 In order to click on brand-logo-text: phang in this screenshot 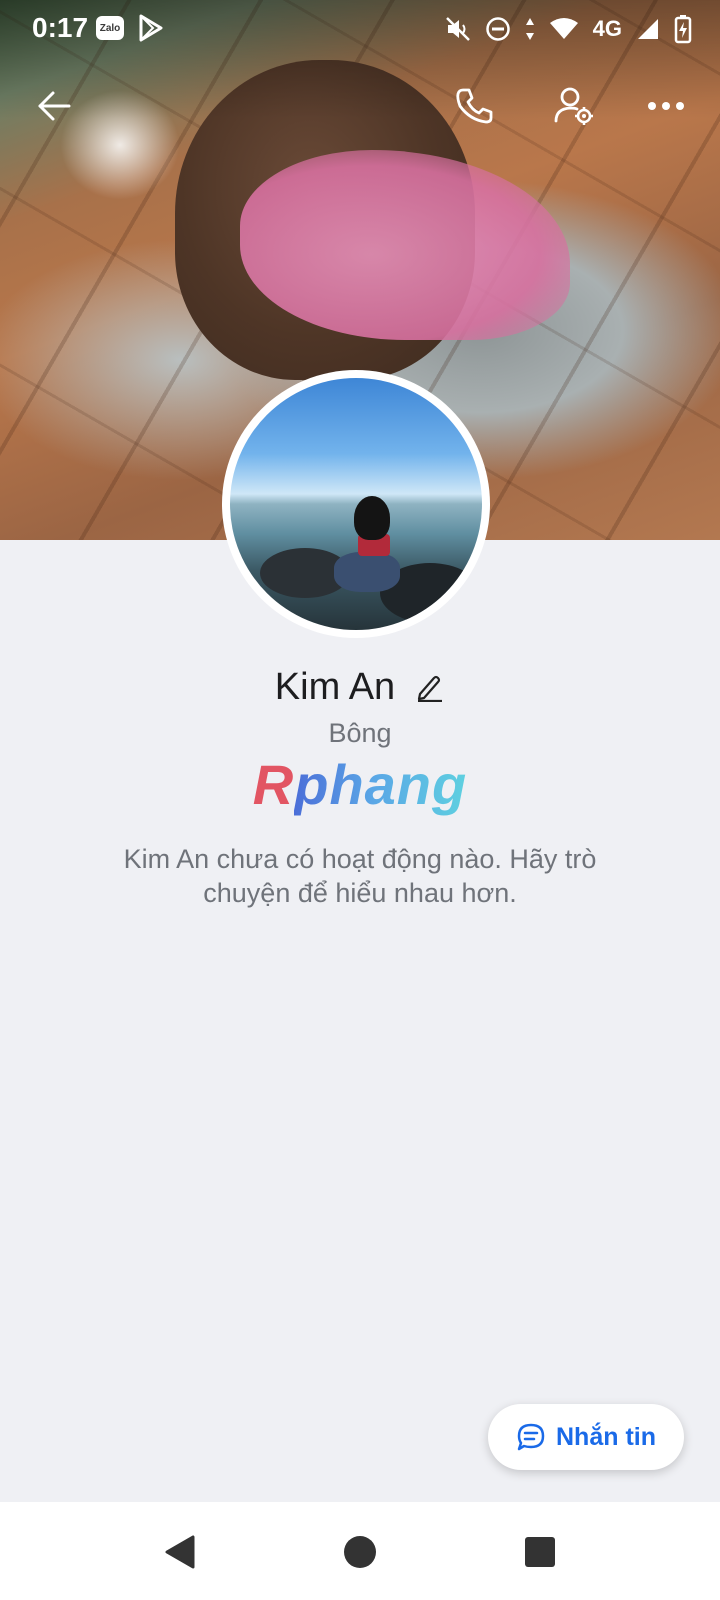, I will do `click(381, 784)`.